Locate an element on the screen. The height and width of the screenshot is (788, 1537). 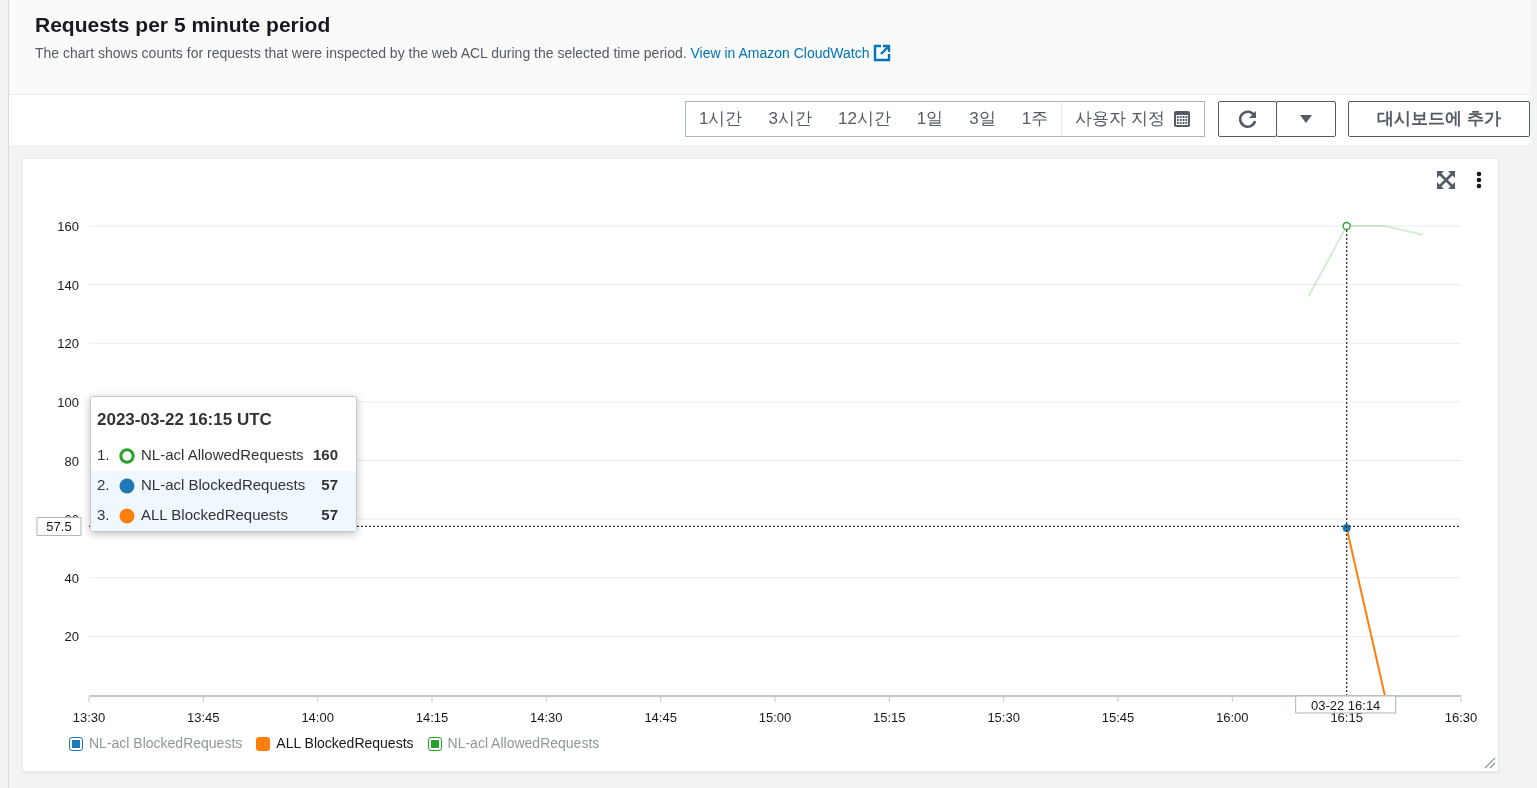
tooltip-title: 2023-03-22 16:15 UTC is located at coordinates (184, 420).